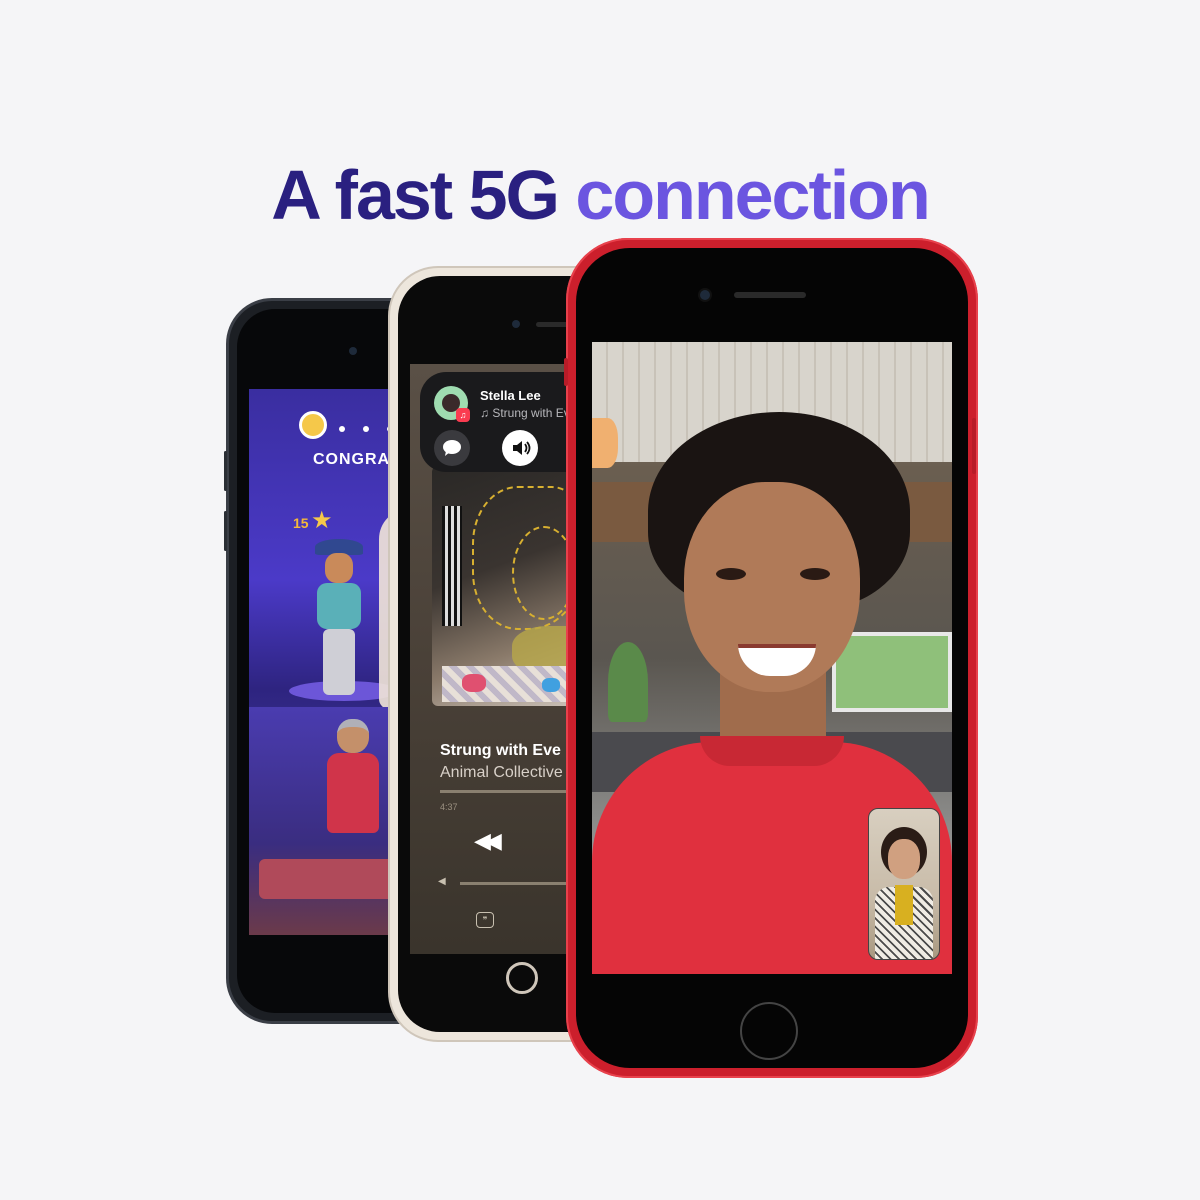 The height and width of the screenshot is (1200, 1200). I want to click on speaker-icon, so click(522, 448).